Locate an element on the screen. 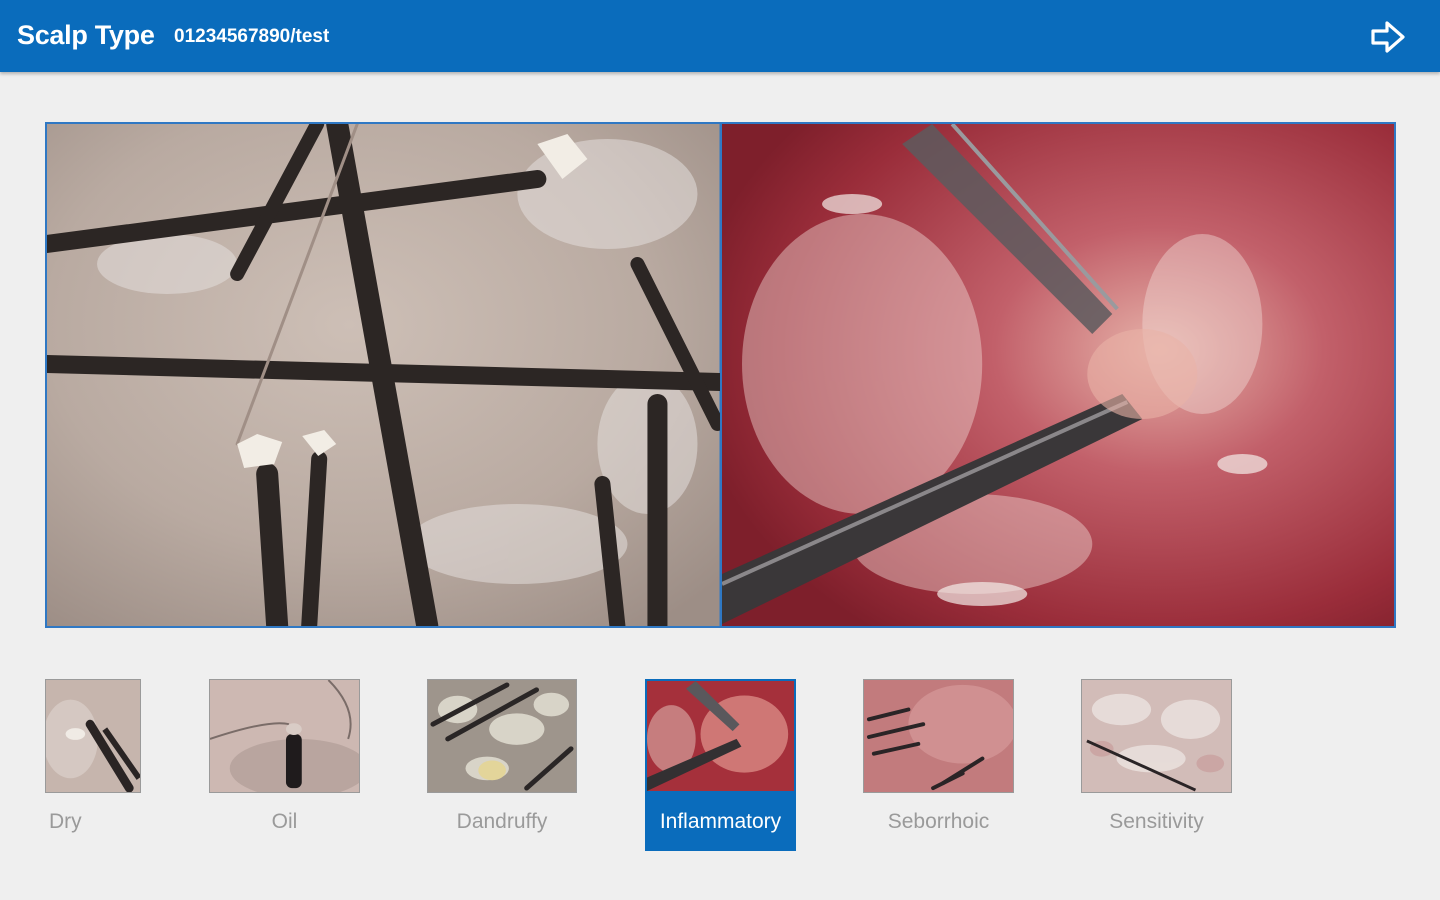 The width and height of the screenshot is (1440, 900). page-title: Scalp Type is located at coordinates (86, 35).